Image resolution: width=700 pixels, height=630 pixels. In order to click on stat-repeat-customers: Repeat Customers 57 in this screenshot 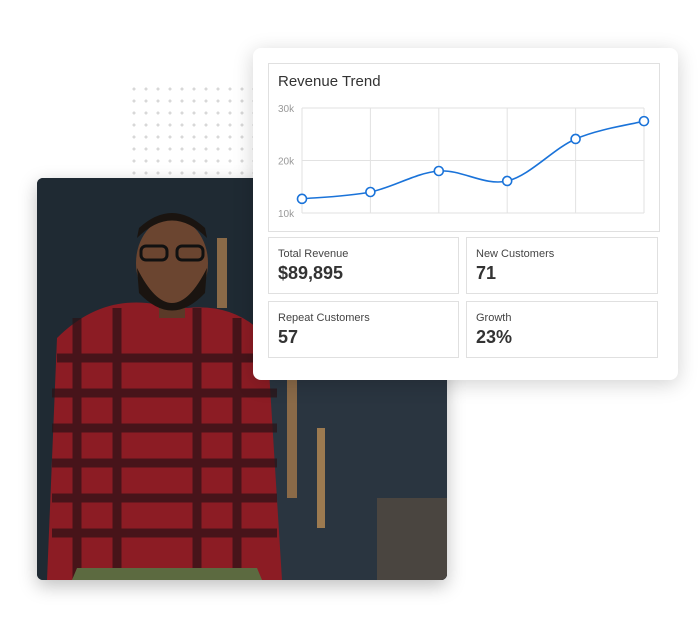, I will do `click(363, 329)`.